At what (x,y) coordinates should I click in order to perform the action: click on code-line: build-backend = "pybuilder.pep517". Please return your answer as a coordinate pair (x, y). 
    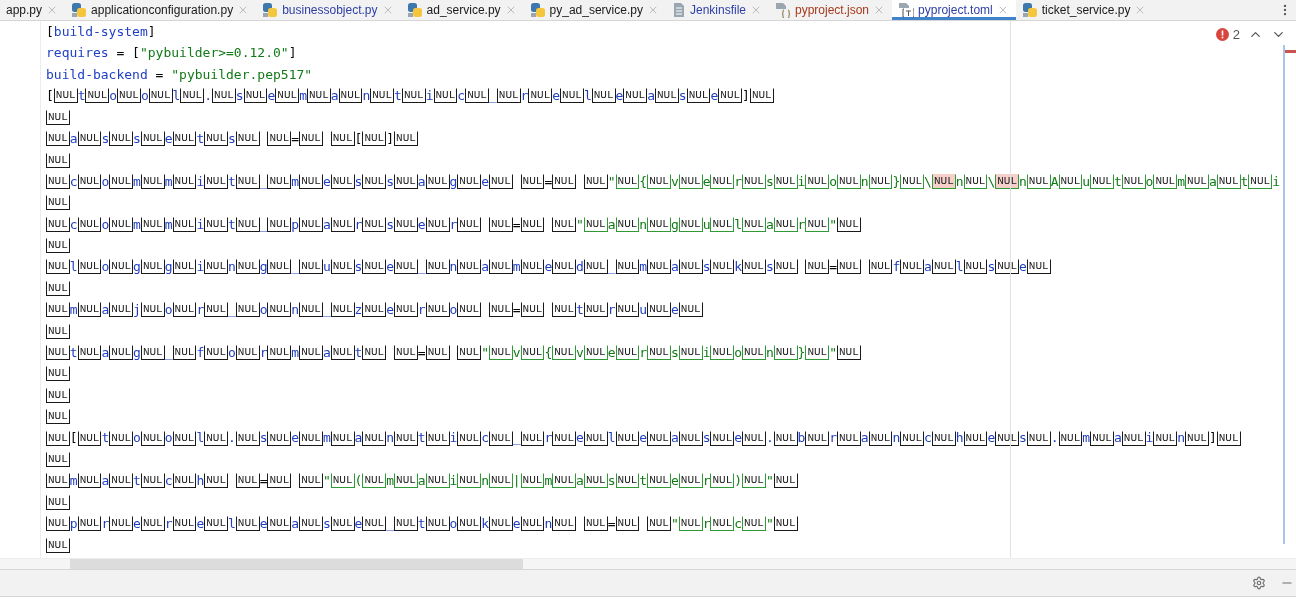
    Looking at the image, I should click on (179, 74).